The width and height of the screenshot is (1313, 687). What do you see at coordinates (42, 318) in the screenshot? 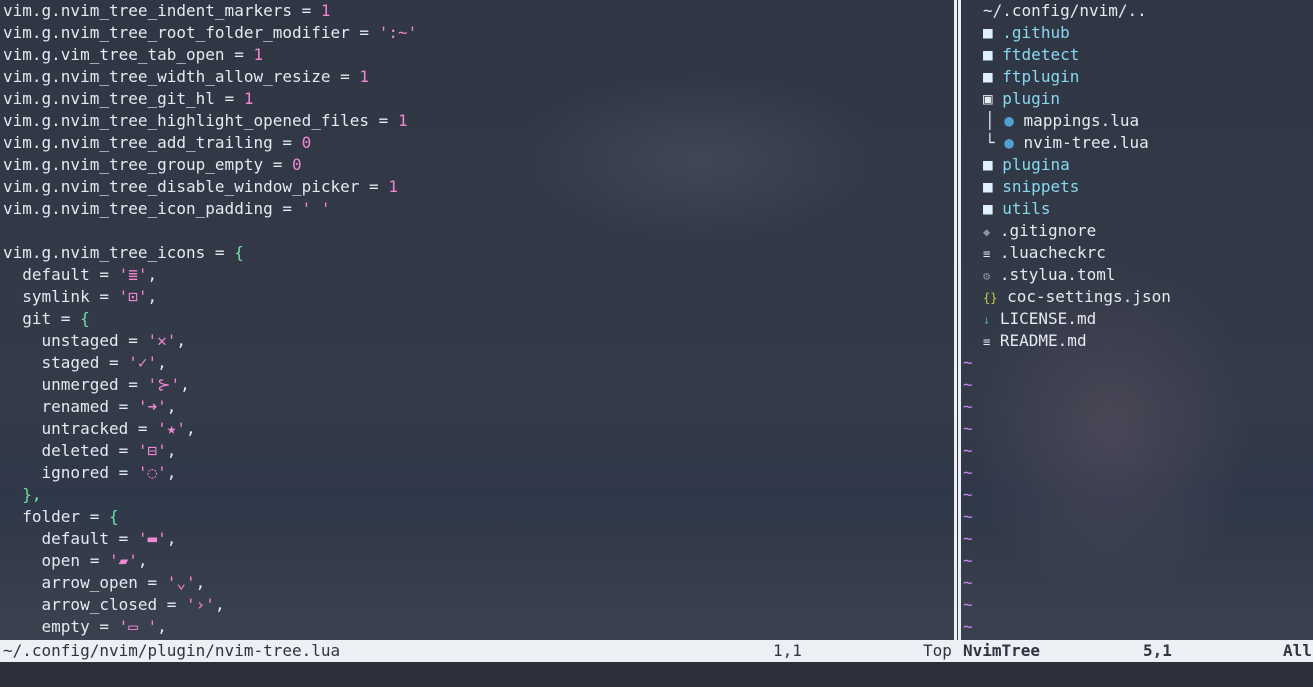
I see `code-key: git =` at bounding box center [42, 318].